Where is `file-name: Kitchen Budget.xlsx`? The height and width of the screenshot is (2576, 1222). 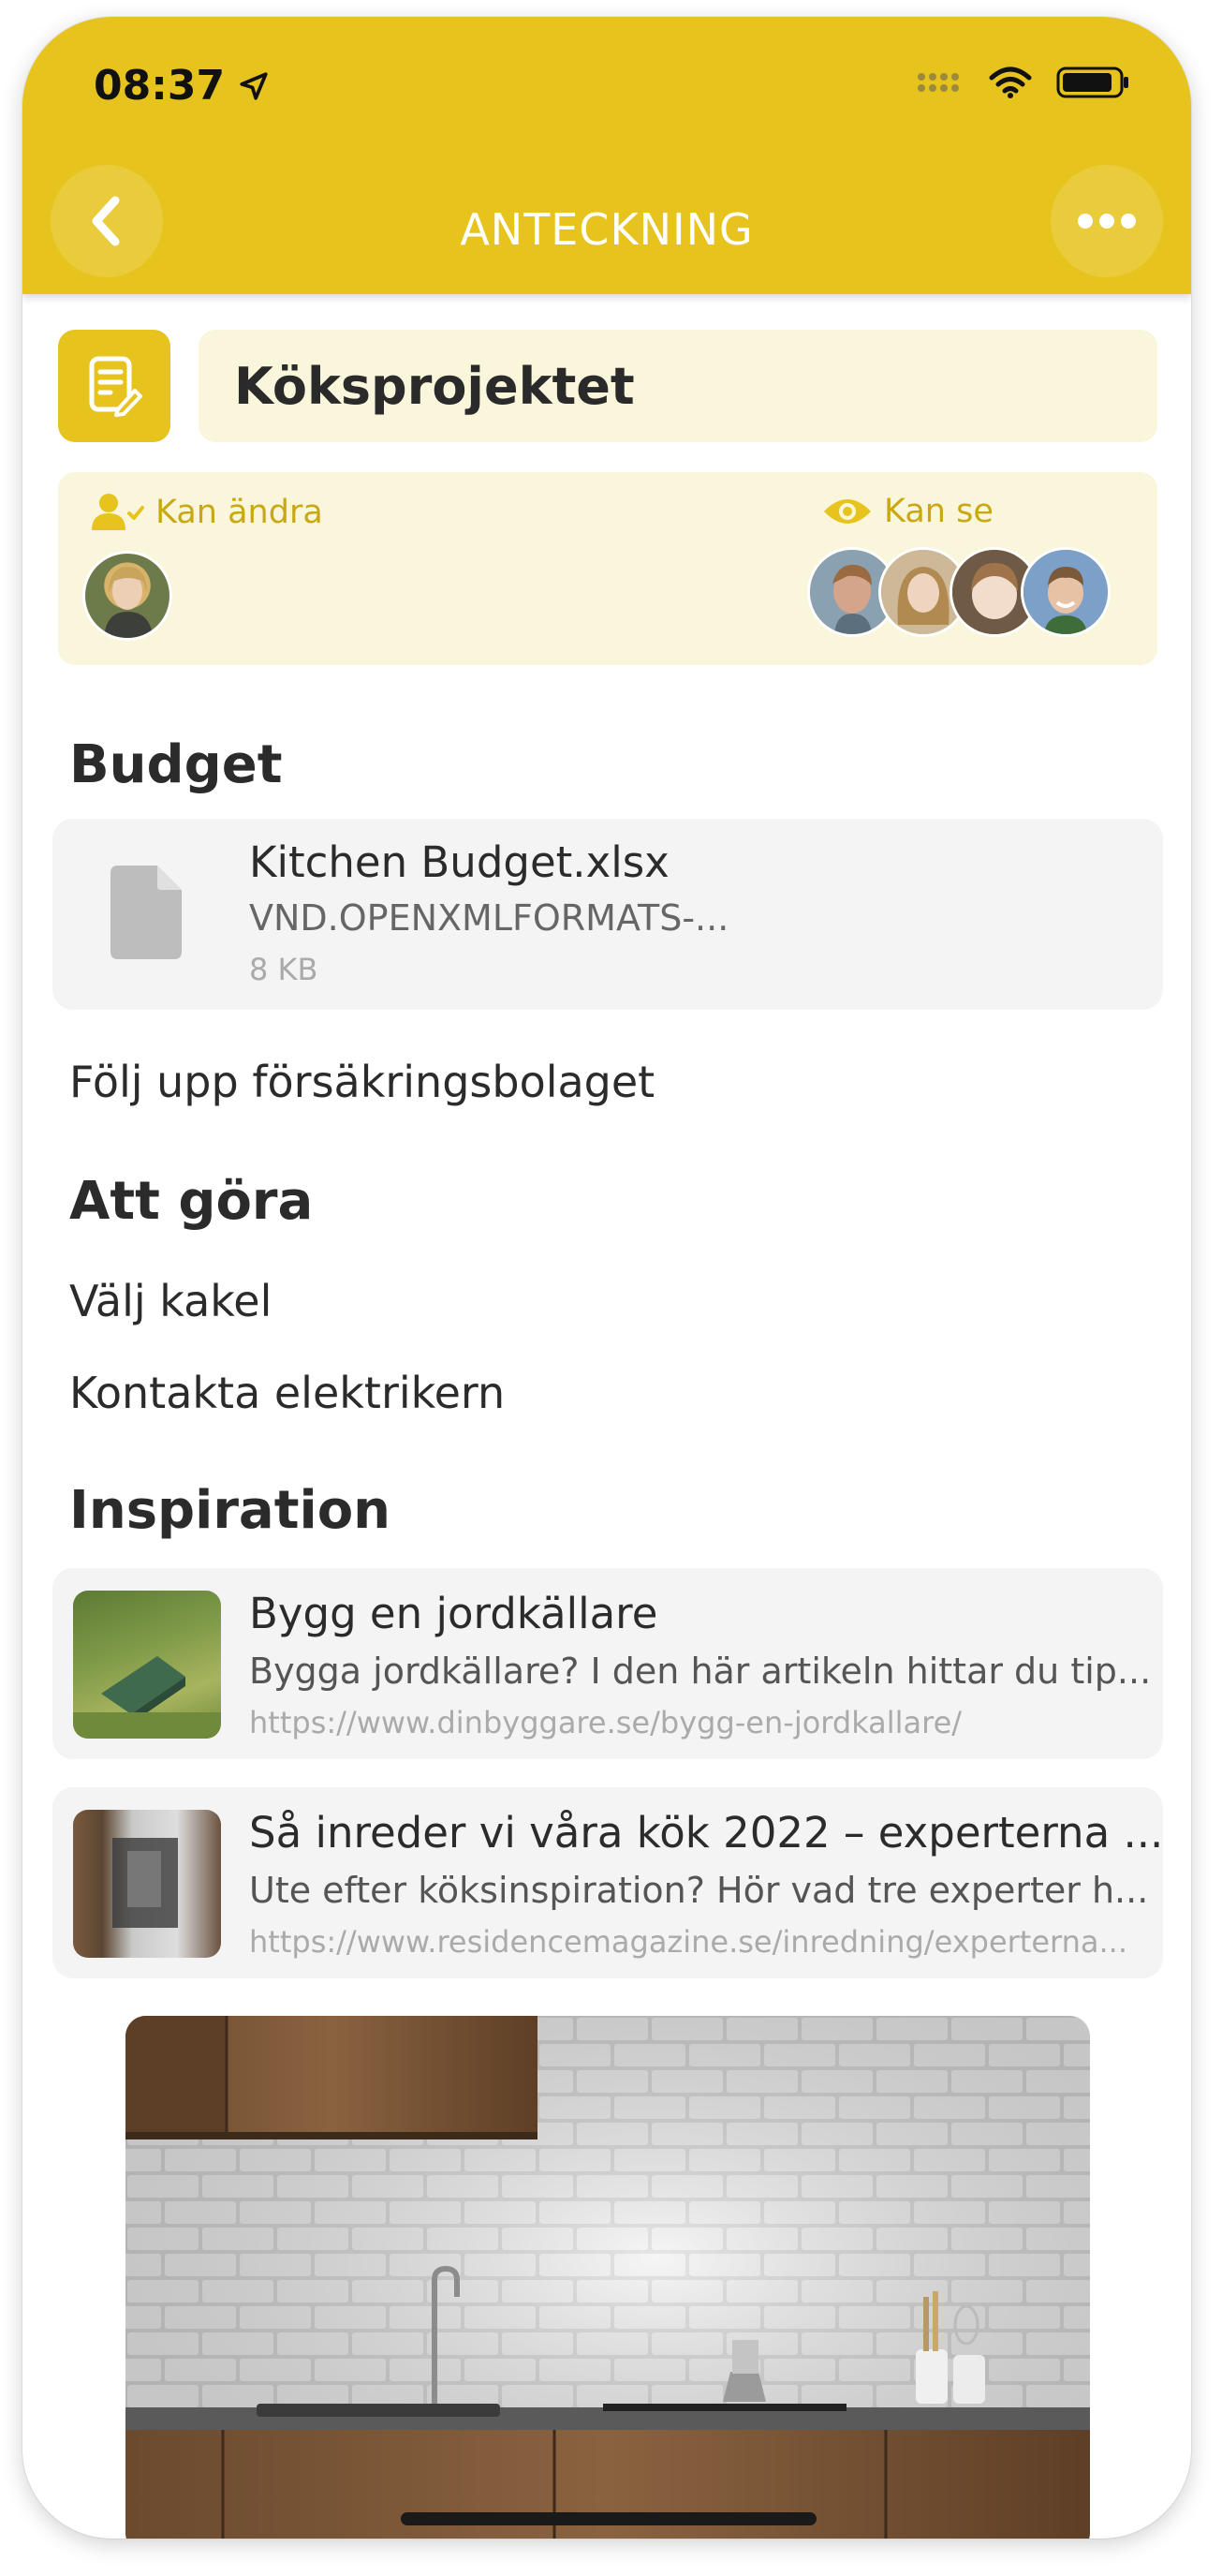 file-name: Kitchen Budget.xlsx is located at coordinates (459, 862).